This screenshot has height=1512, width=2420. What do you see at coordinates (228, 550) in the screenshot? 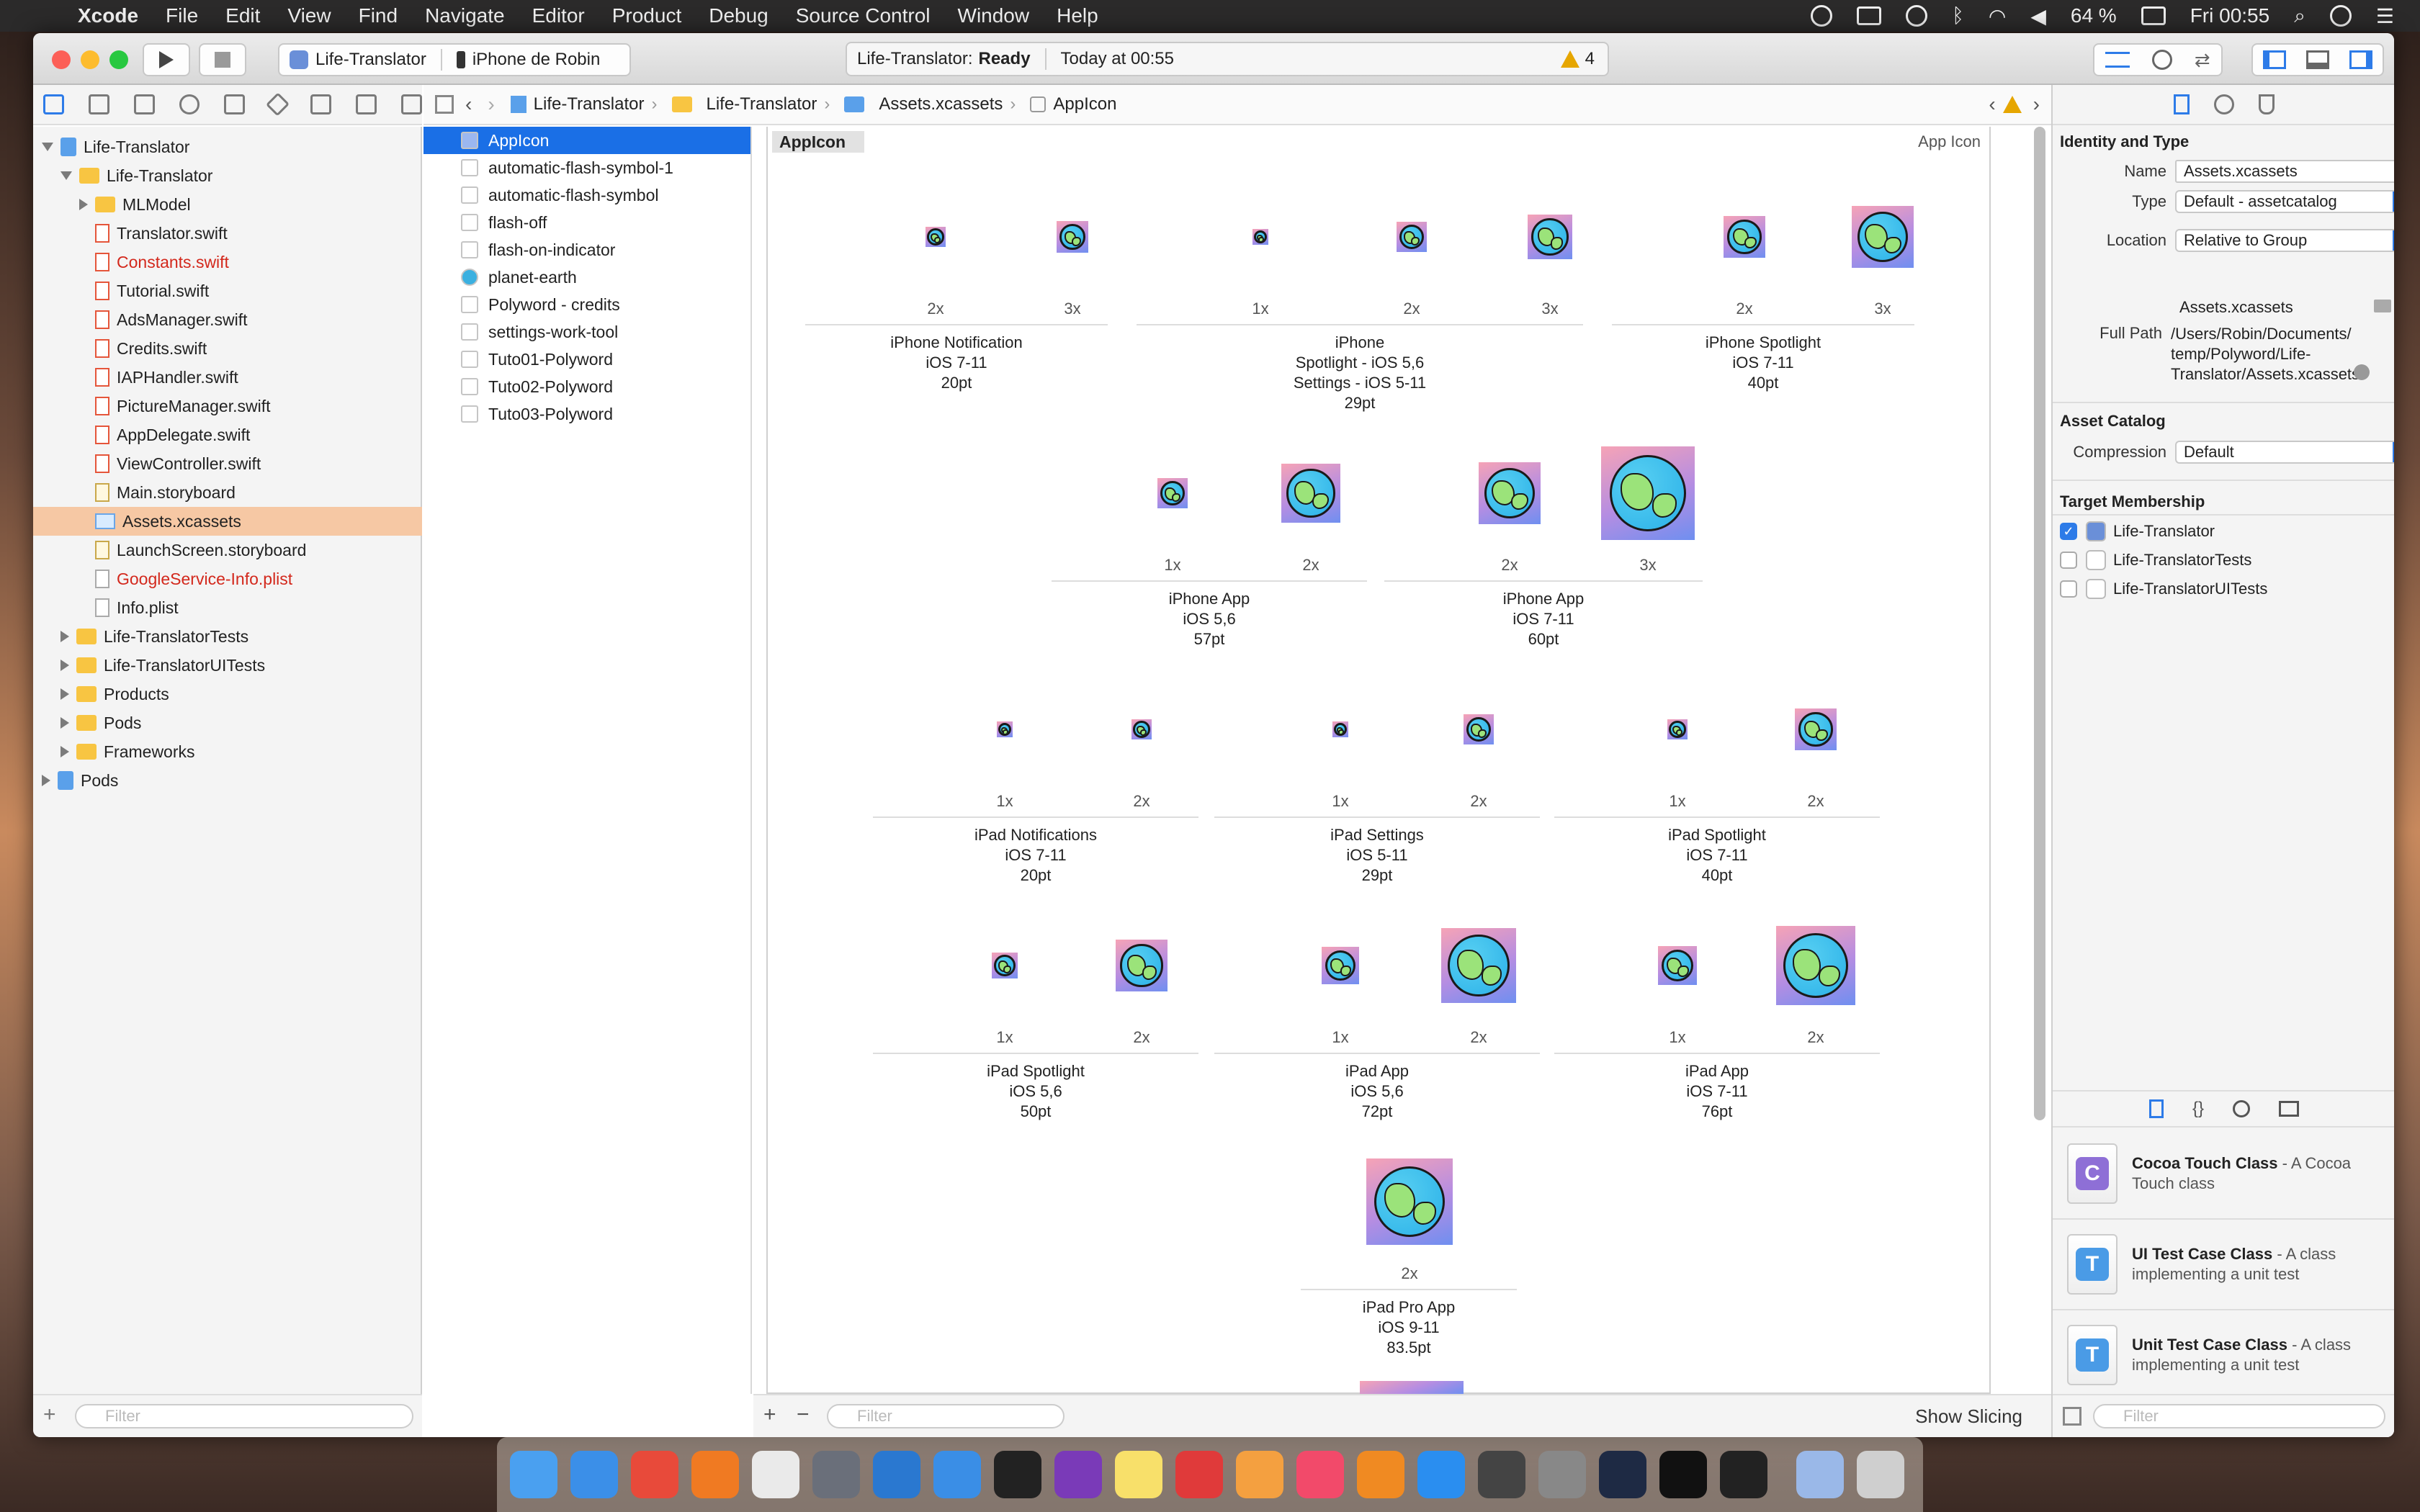
I see `navigator-row: LaunchScreen.storyboard` at bounding box center [228, 550].